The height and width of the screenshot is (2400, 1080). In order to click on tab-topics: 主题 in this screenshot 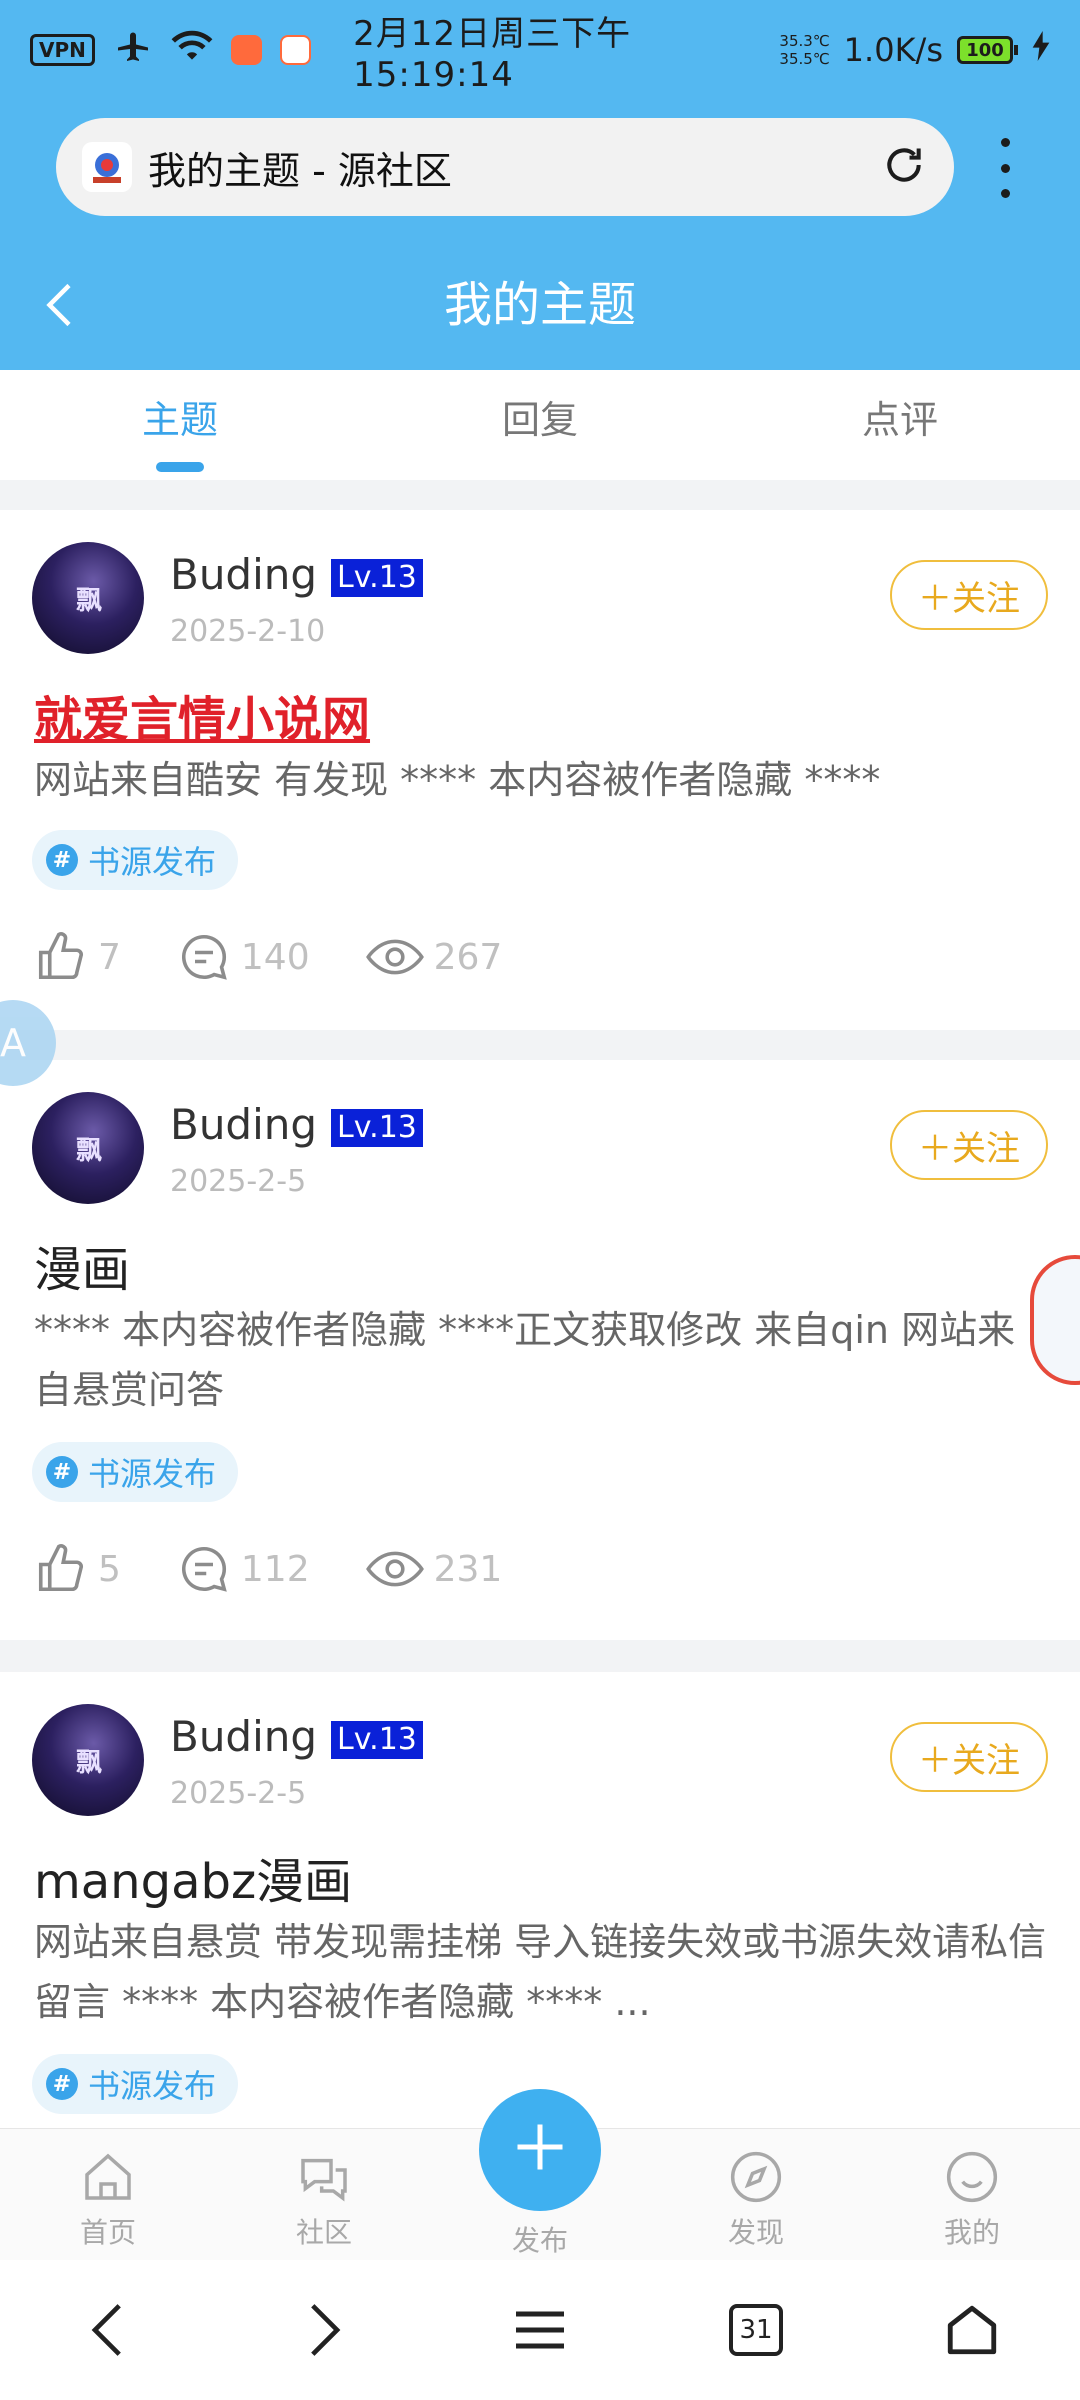, I will do `click(180, 425)`.